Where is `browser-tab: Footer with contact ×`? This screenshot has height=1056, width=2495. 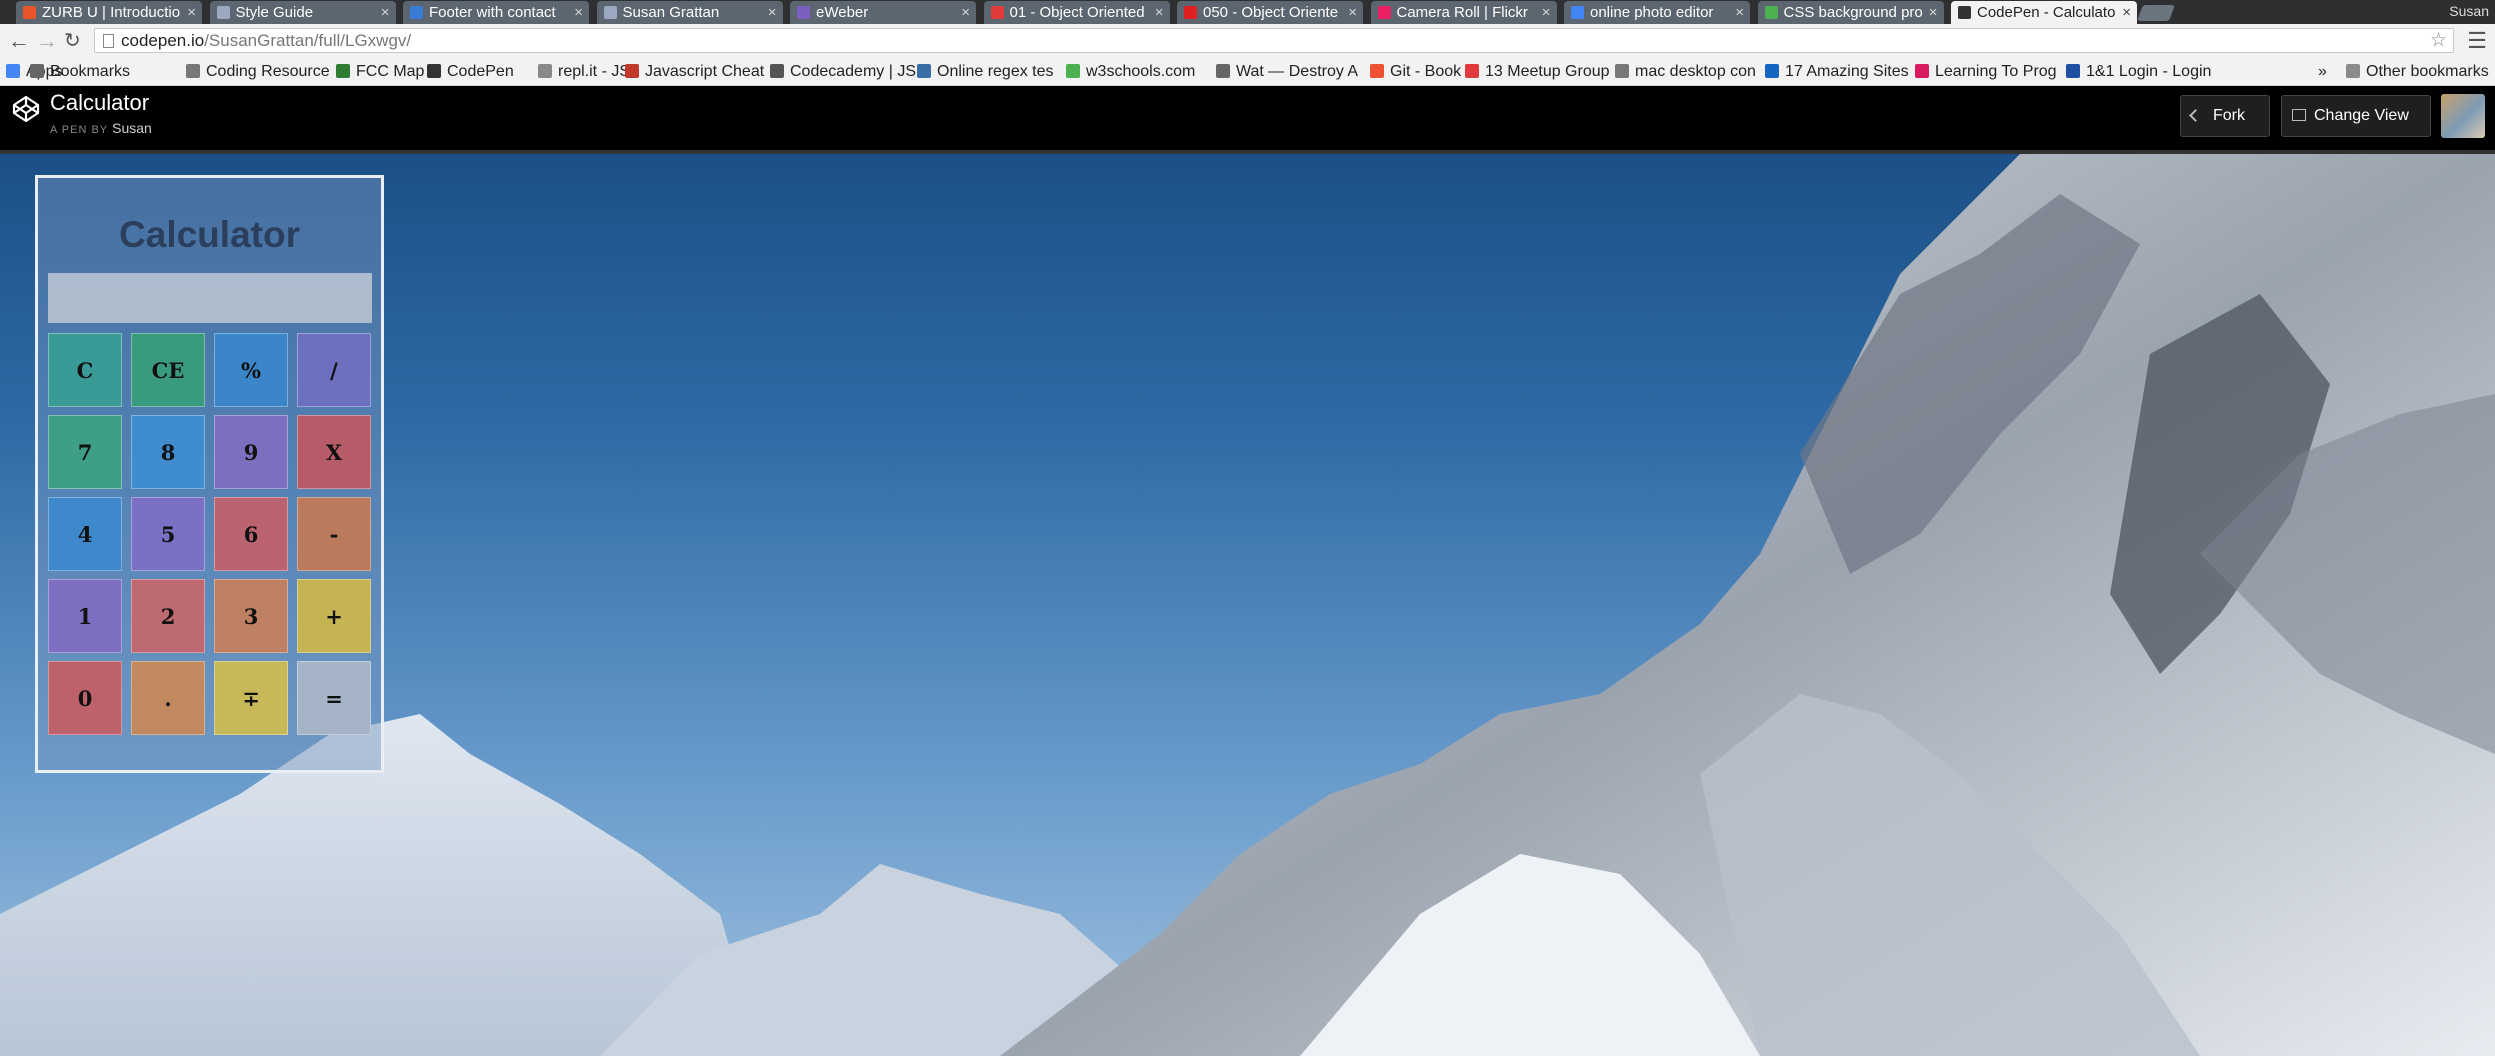
browser-tab: Footer with contact × is located at coordinates (496, 12).